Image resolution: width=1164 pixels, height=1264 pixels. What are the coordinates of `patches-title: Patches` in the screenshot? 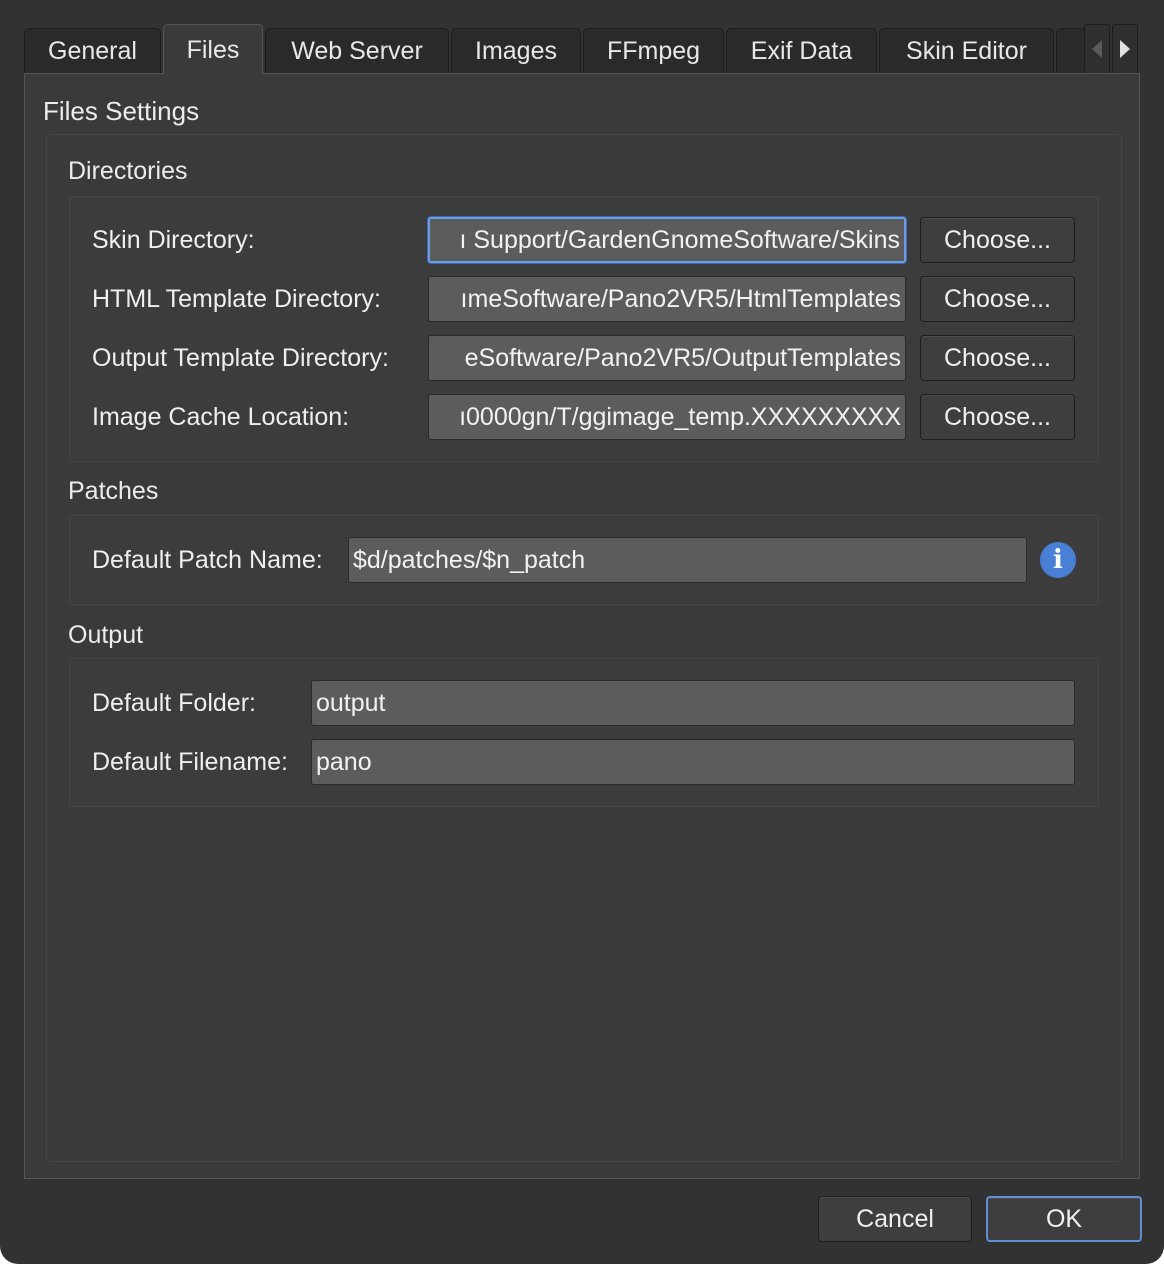 It's located at (113, 491).